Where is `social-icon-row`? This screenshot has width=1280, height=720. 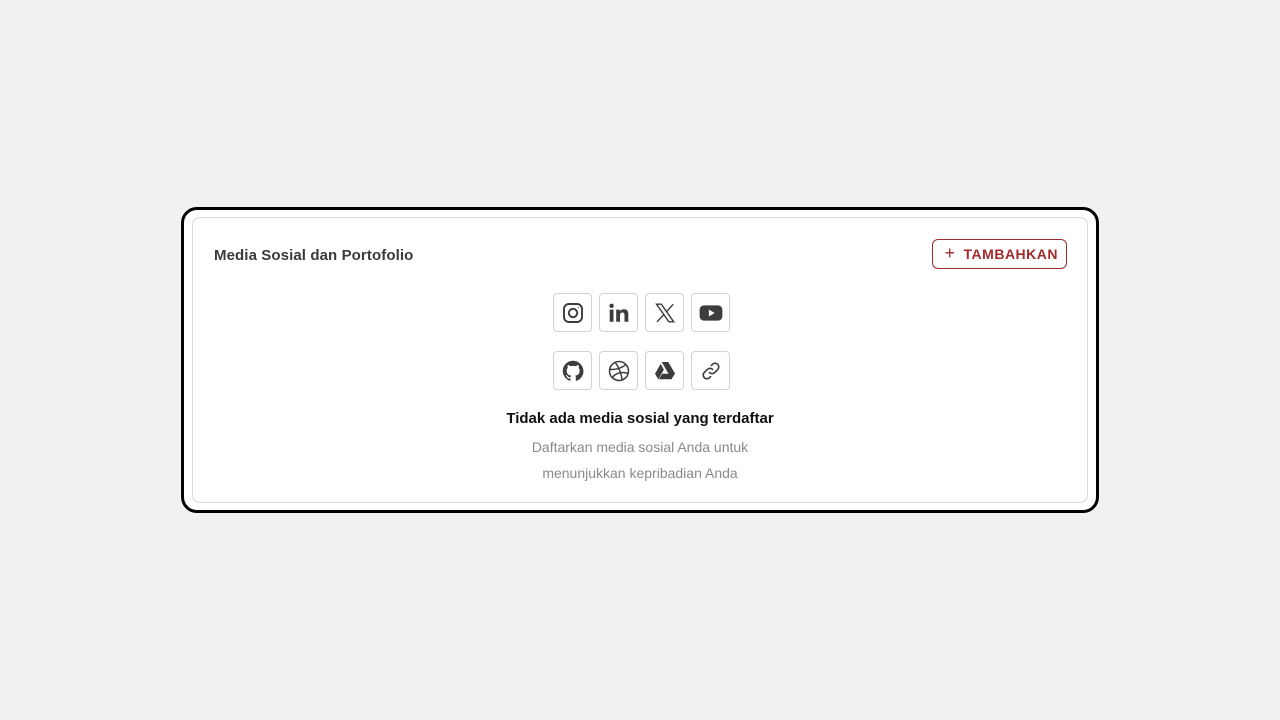
social-icon-row is located at coordinates (645, 312).